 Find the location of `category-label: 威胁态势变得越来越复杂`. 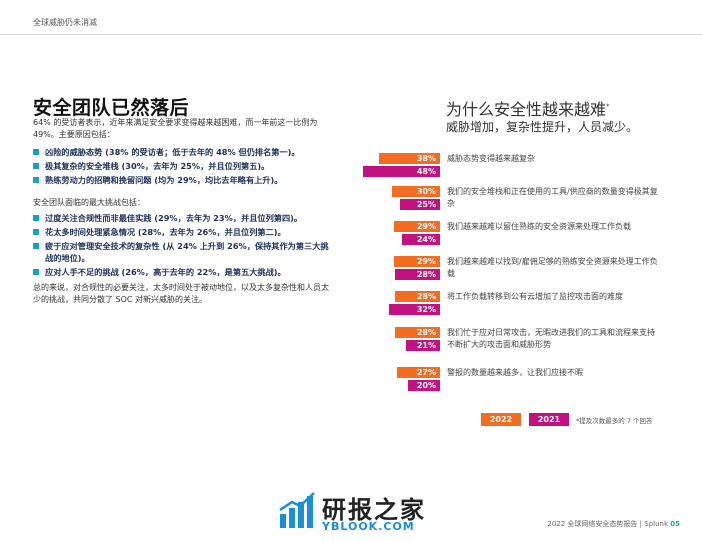

category-label: 威胁态势变得越来越复杂 is located at coordinates (491, 158).